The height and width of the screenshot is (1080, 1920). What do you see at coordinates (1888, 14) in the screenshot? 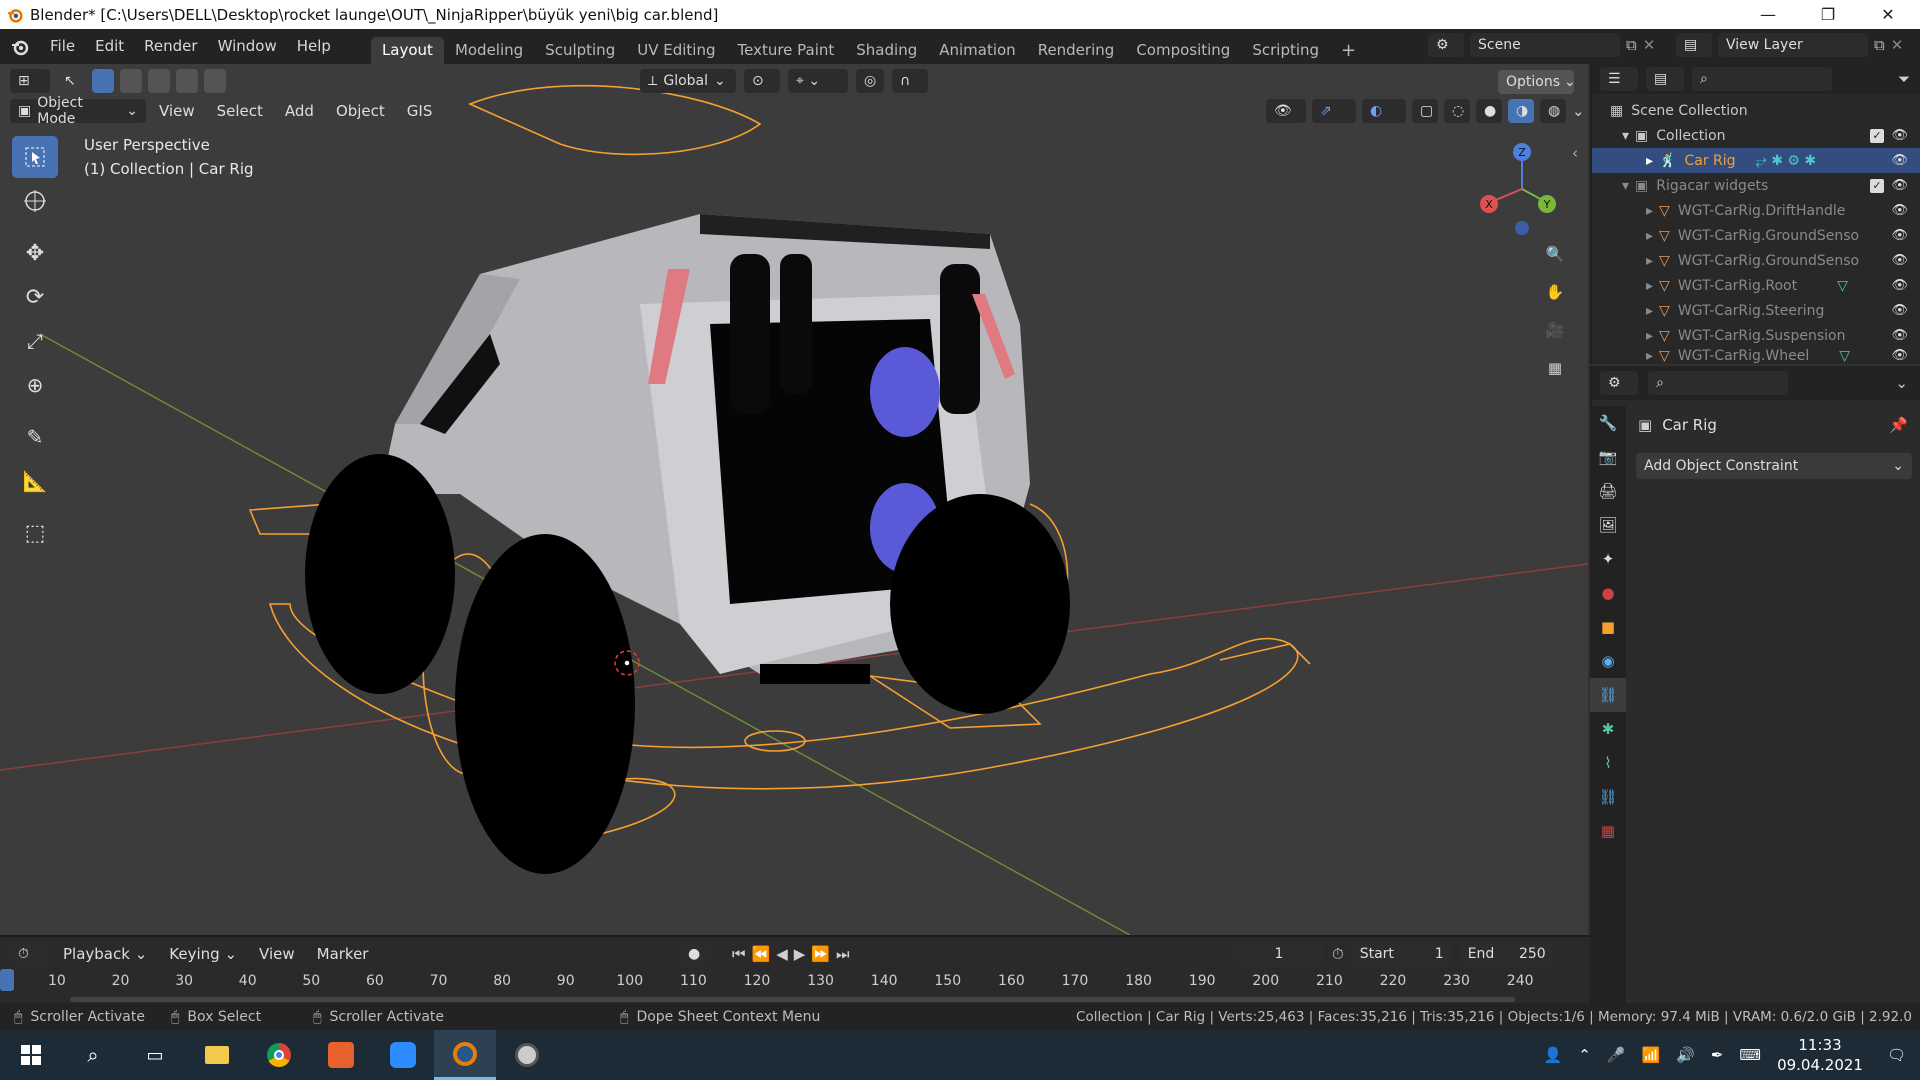
I see `close-icon: ✕` at bounding box center [1888, 14].